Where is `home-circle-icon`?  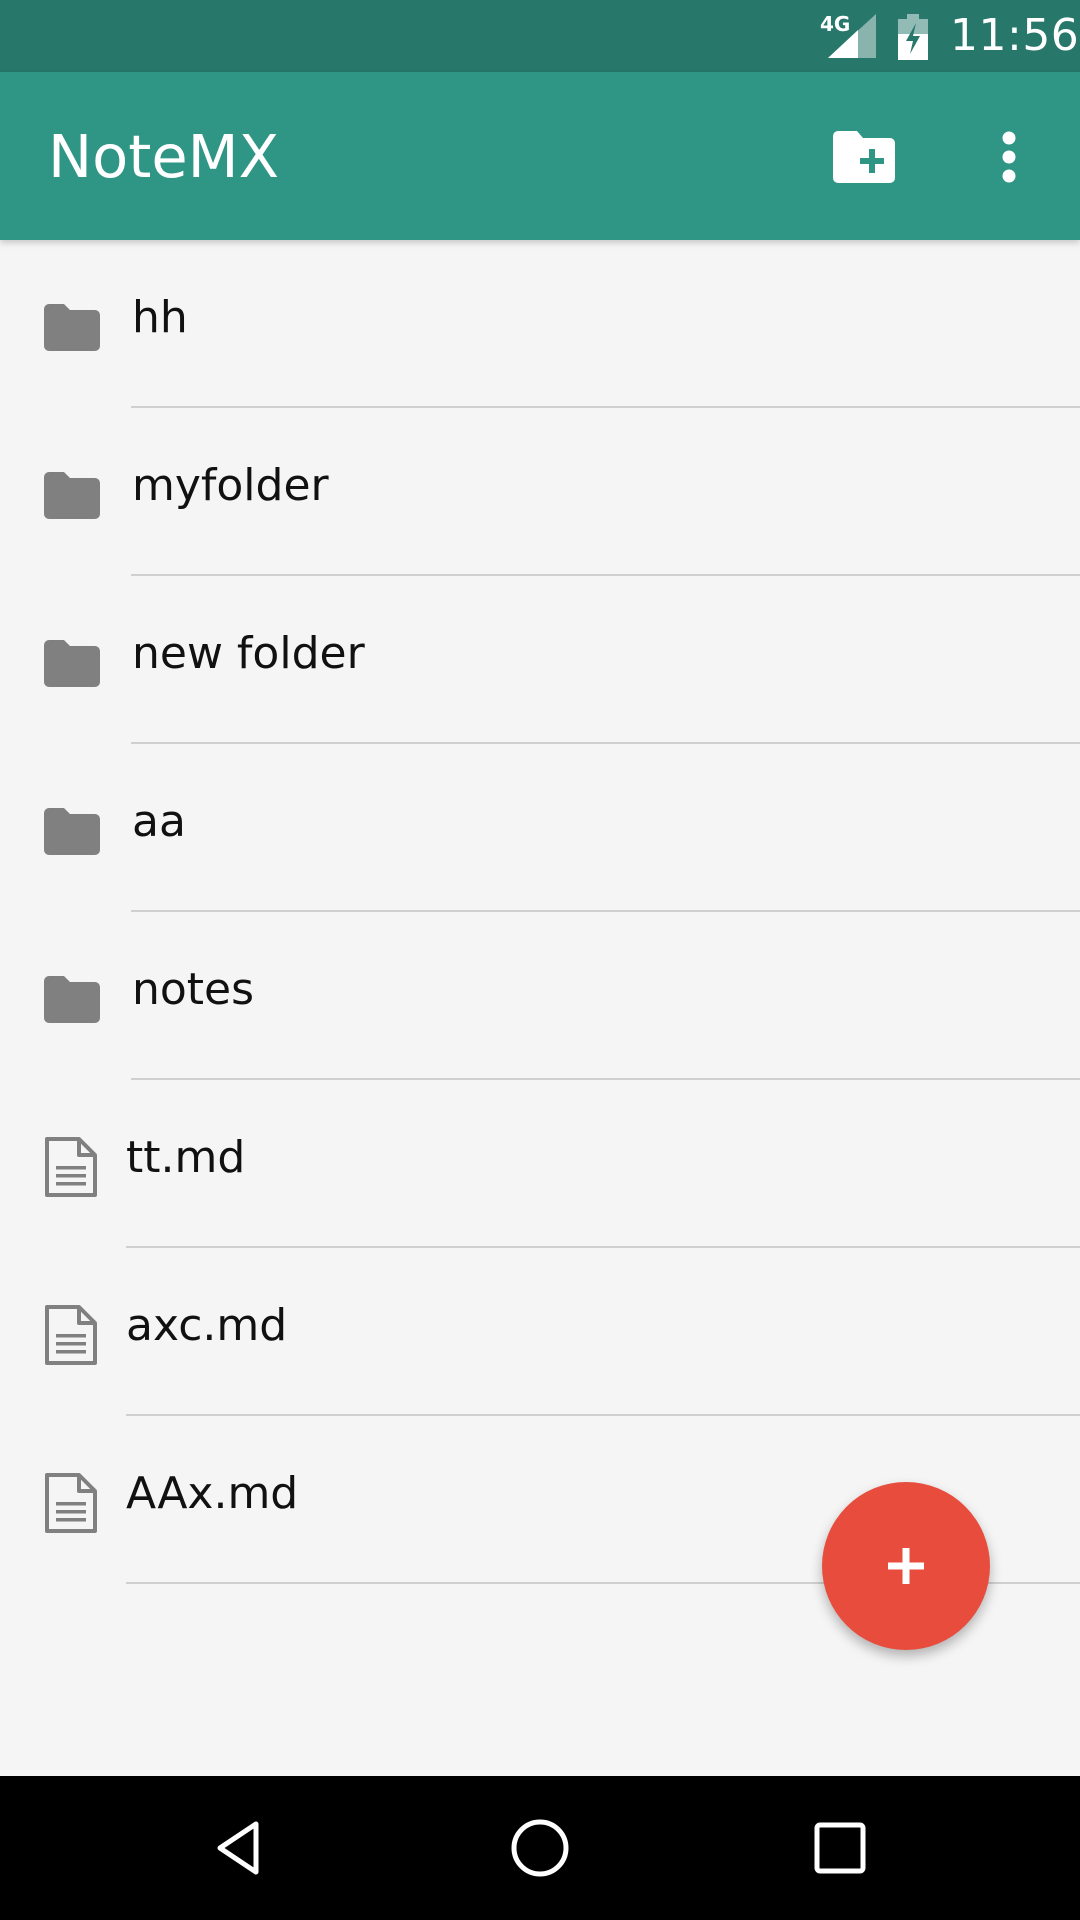 home-circle-icon is located at coordinates (540, 1848).